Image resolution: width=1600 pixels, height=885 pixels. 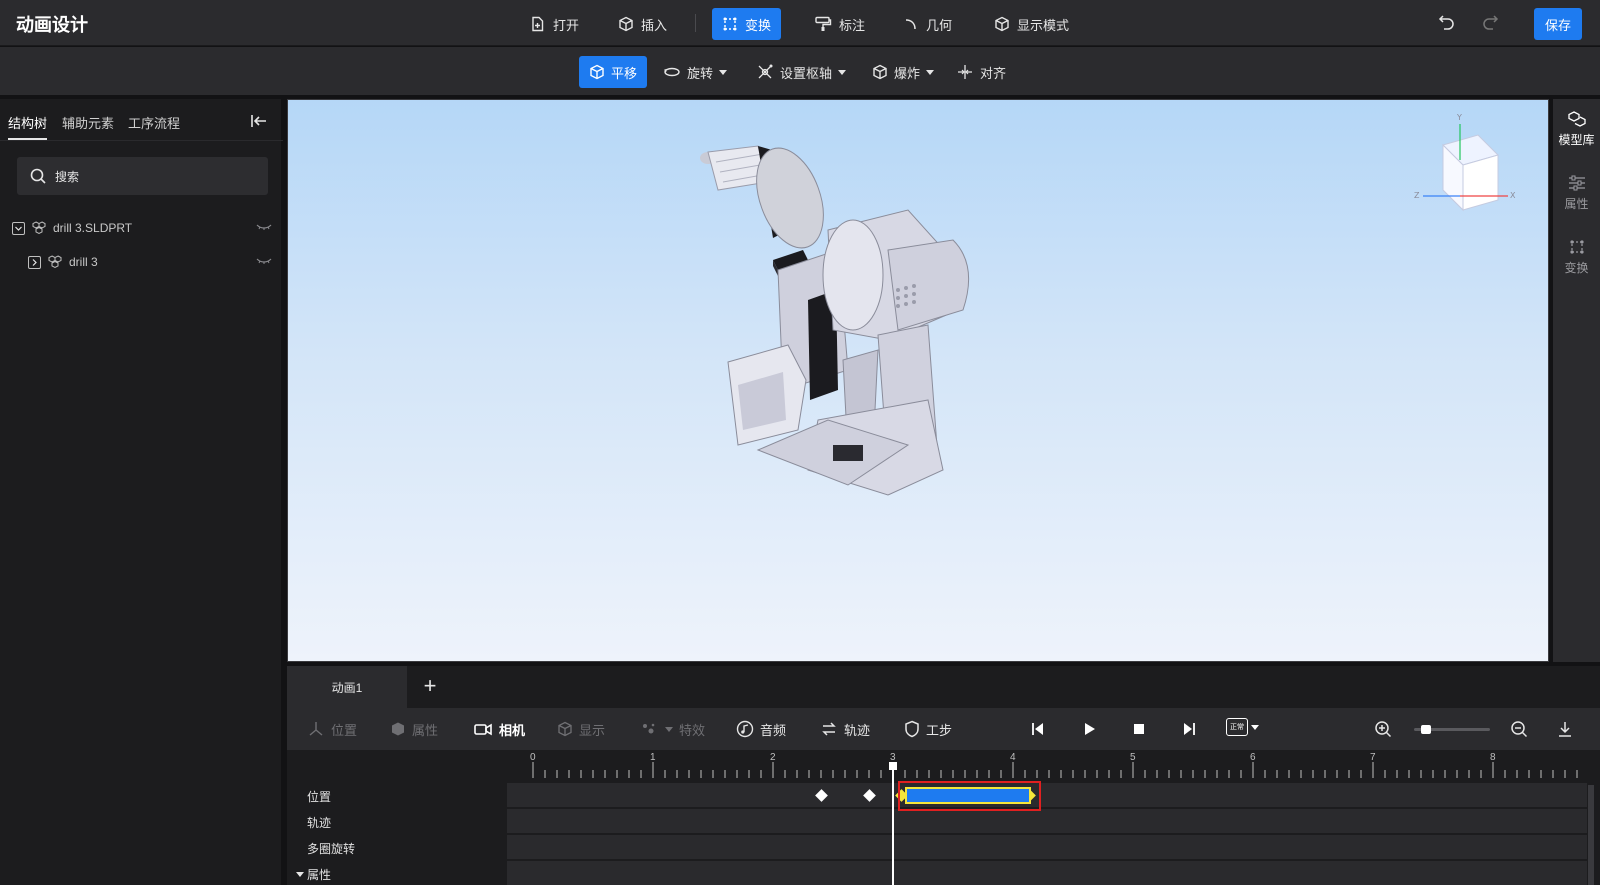 What do you see at coordinates (1047, 821) in the screenshot?
I see `track-trajectory` at bounding box center [1047, 821].